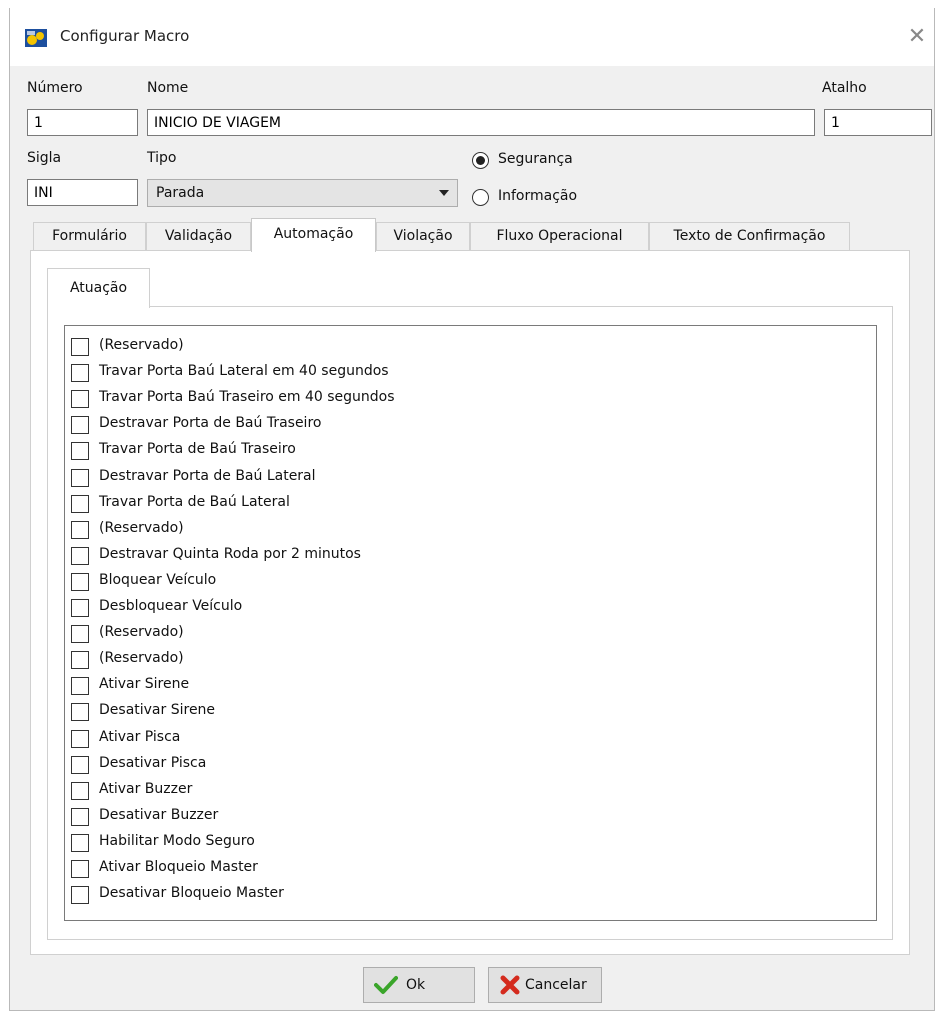 Image resolution: width=942 pixels, height=1014 pixels. I want to click on checkbox-label: Desativar Pisca, so click(153, 762).